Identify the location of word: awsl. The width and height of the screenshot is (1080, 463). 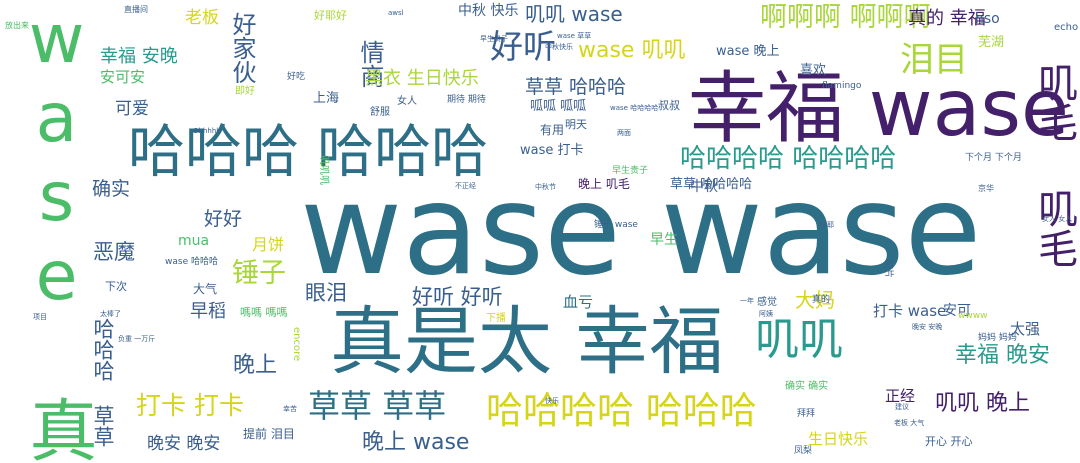
(396, 13).